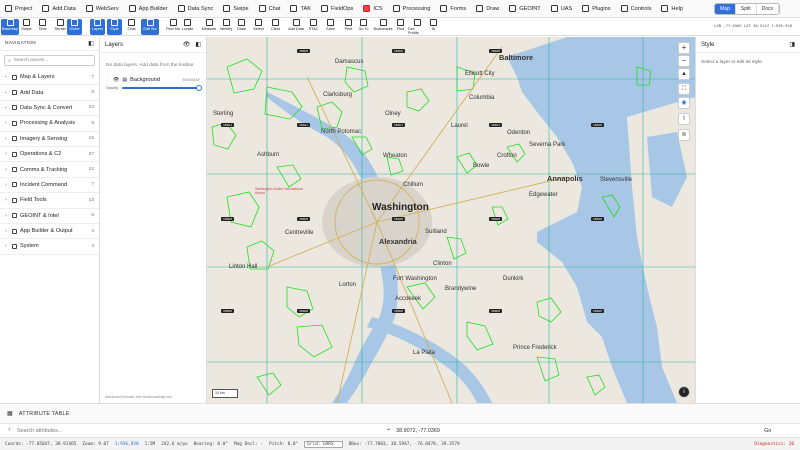  What do you see at coordinates (305, 8) in the screenshot?
I see `menu-item-label: TAK` at bounding box center [305, 8].